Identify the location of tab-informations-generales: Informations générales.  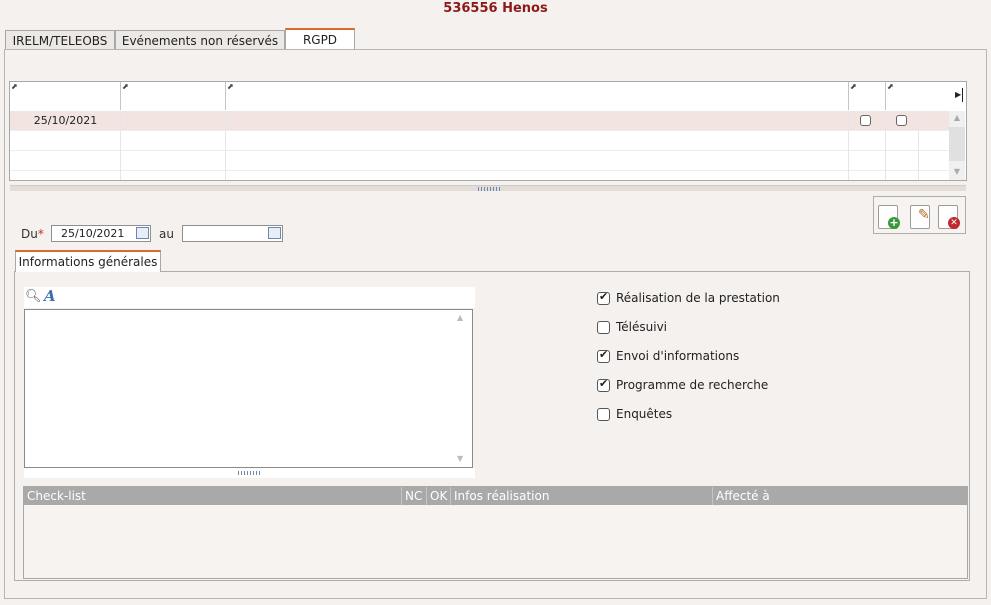
(88, 261).